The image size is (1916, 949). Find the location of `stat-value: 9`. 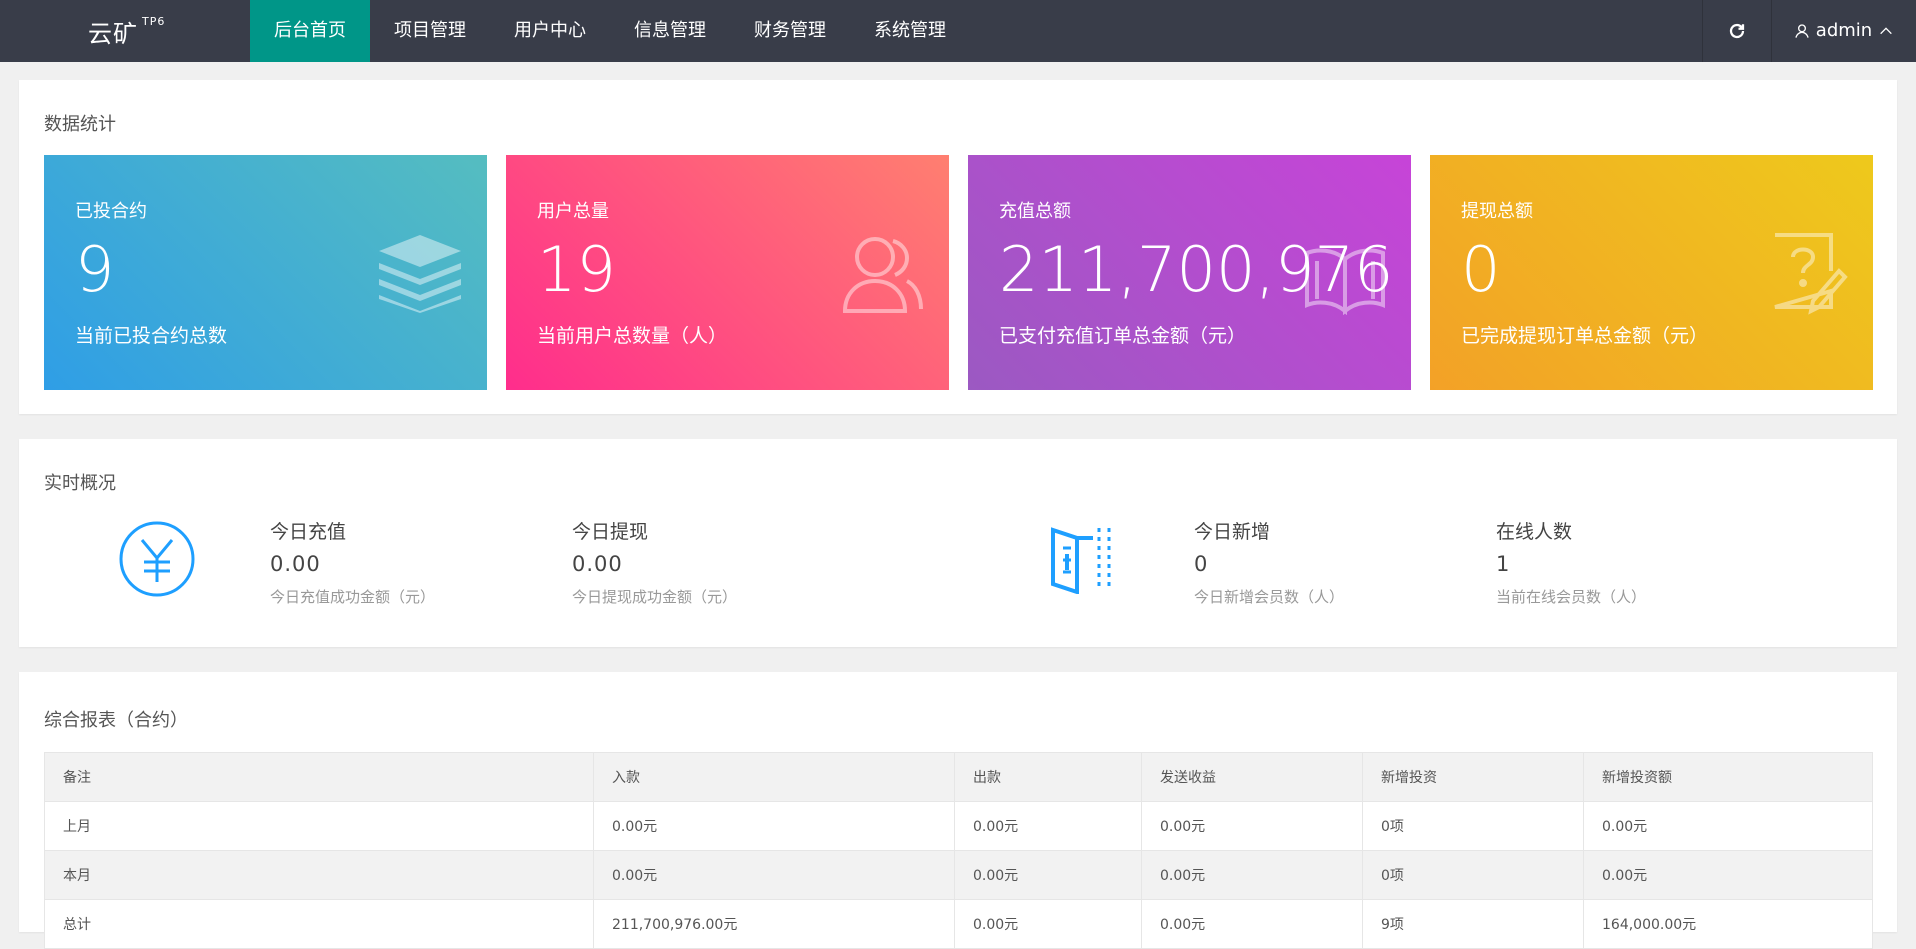

stat-value: 9 is located at coordinates (95, 269).